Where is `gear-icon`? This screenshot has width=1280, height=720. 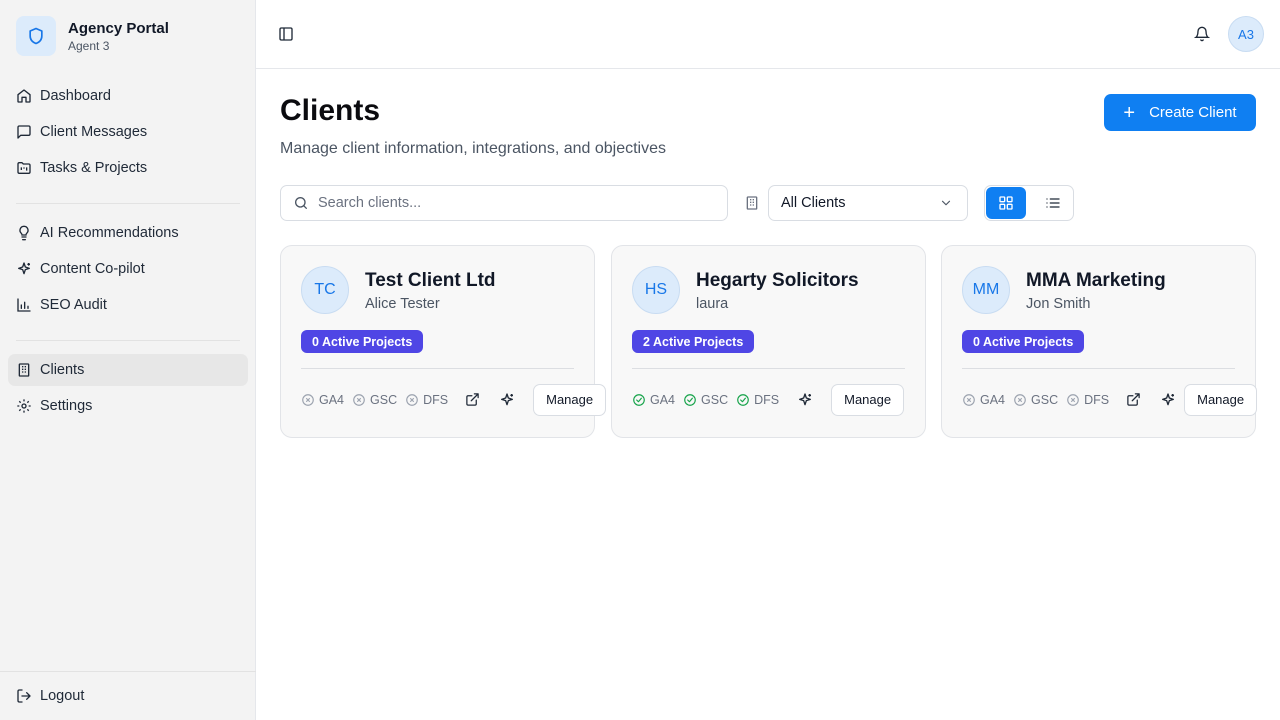
gear-icon is located at coordinates (24, 406).